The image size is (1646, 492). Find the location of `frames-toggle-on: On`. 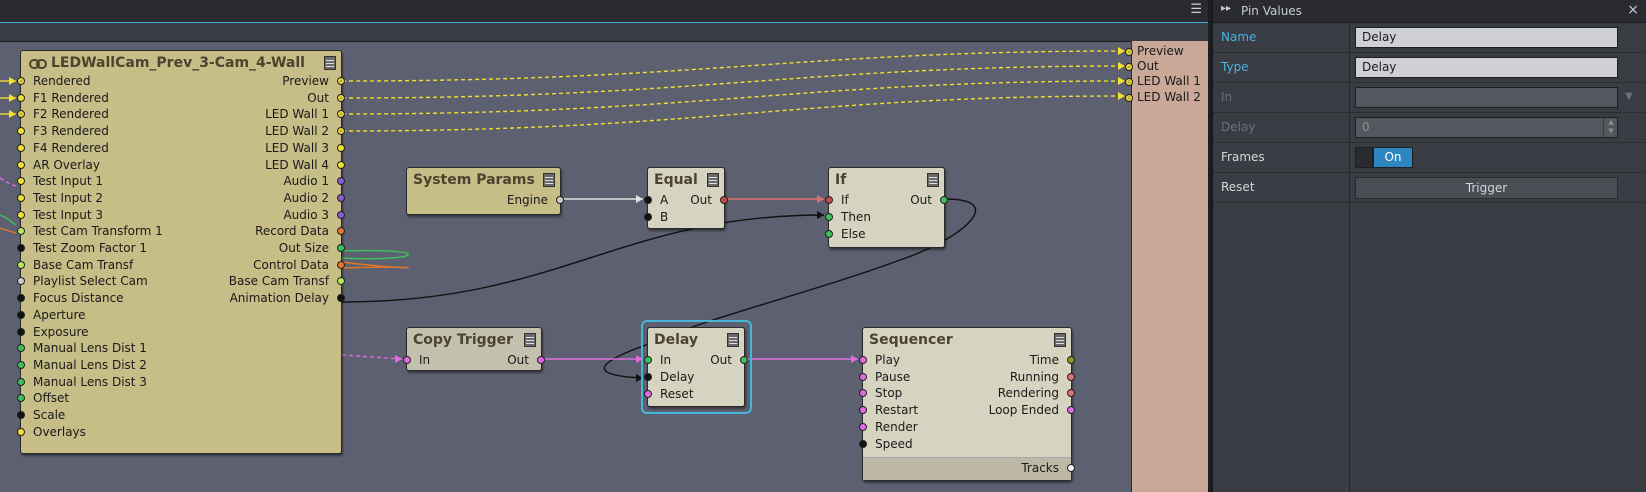

frames-toggle-on: On is located at coordinates (1393, 157).